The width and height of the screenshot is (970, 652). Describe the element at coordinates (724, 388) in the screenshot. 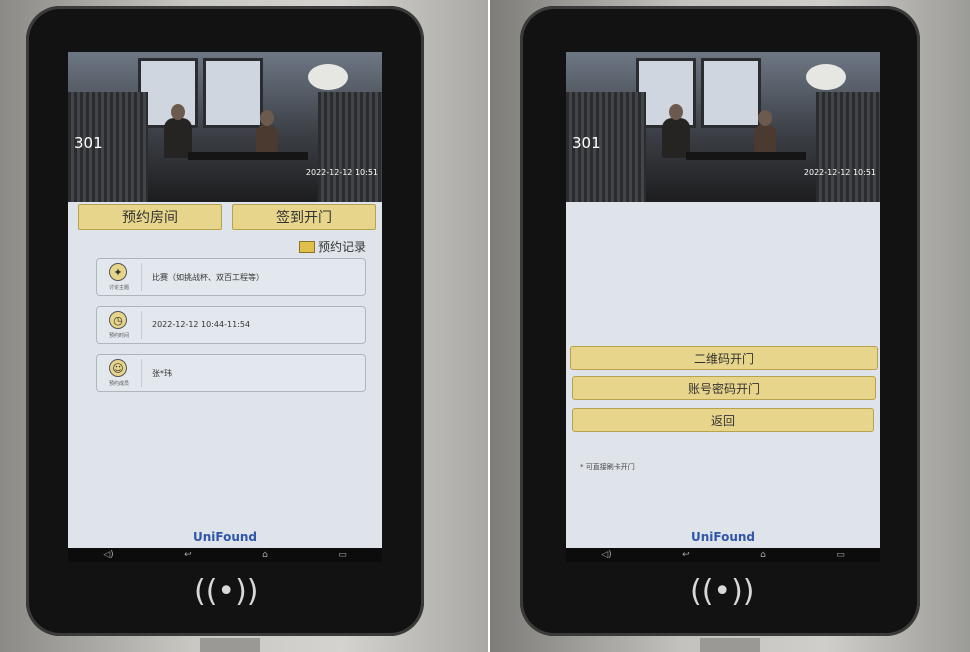

I see `account-password-open-button: 账号密码开门` at that location.